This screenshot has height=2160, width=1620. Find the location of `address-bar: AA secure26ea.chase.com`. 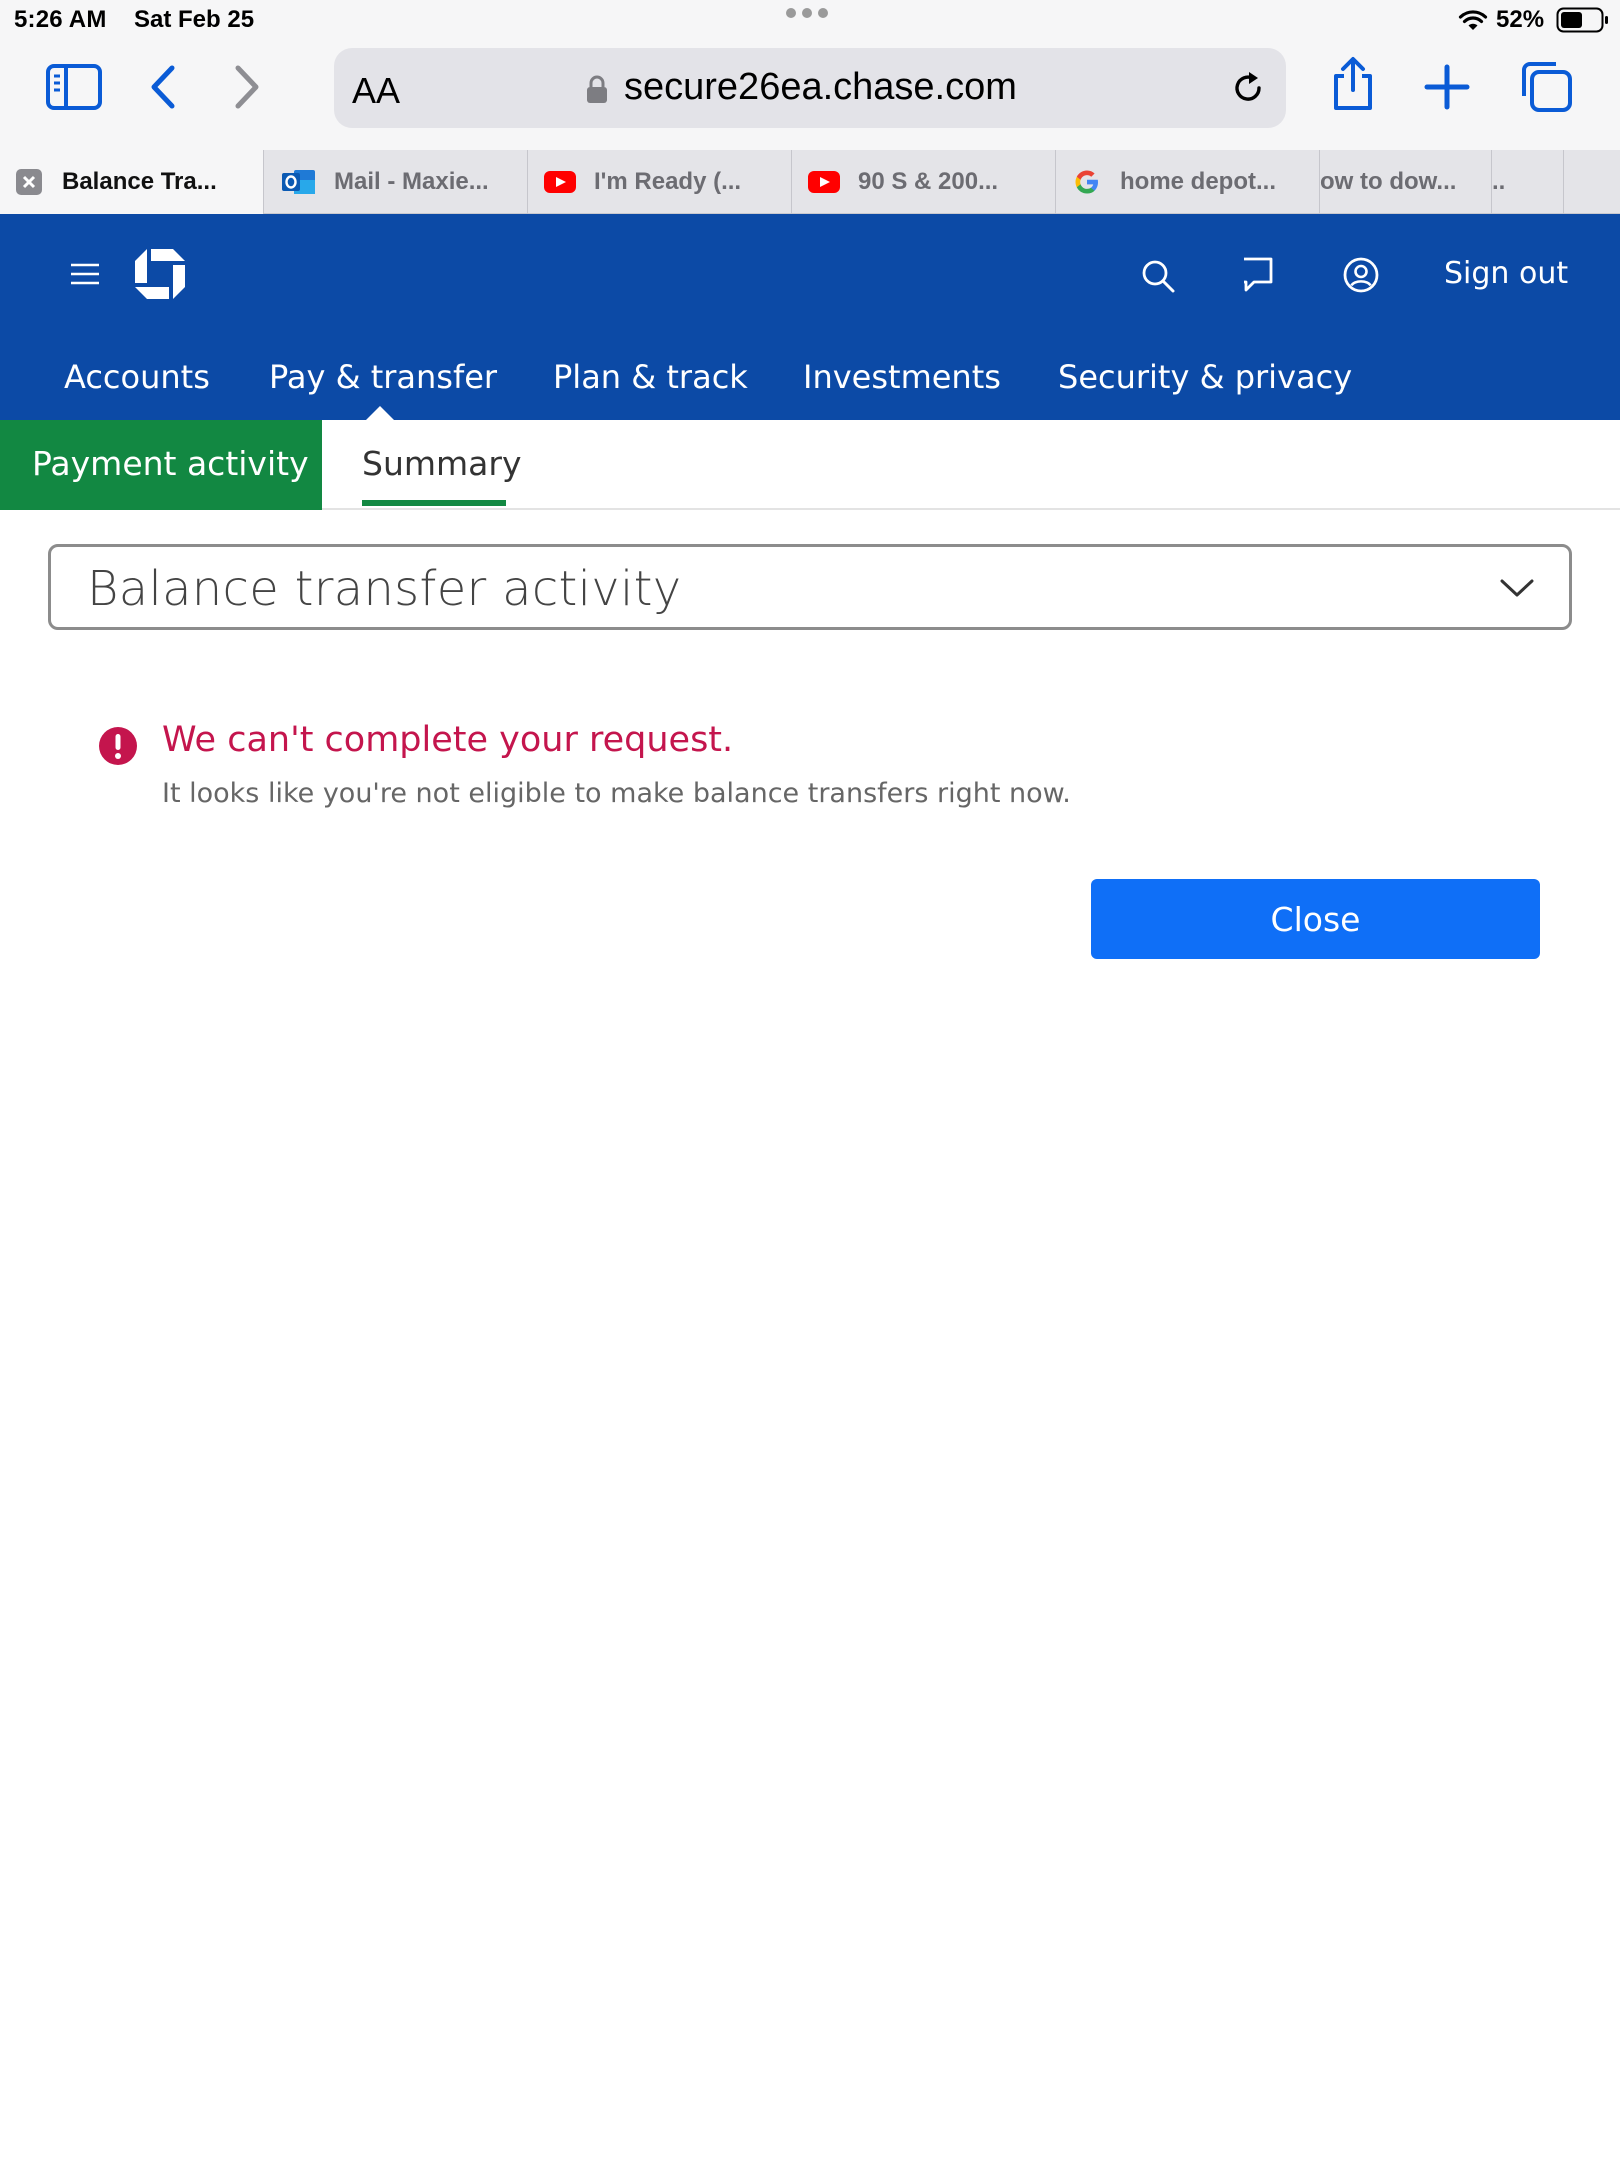

address-bar: AA secure26ea.chase.com is located at coordinates (810, 88).